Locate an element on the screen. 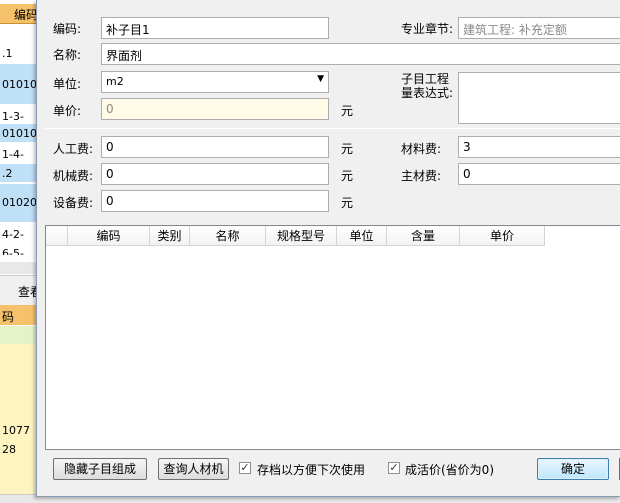 This screenshot has width=620, height=503. material-fee-input: 3 is located at coordinates (539, 147).